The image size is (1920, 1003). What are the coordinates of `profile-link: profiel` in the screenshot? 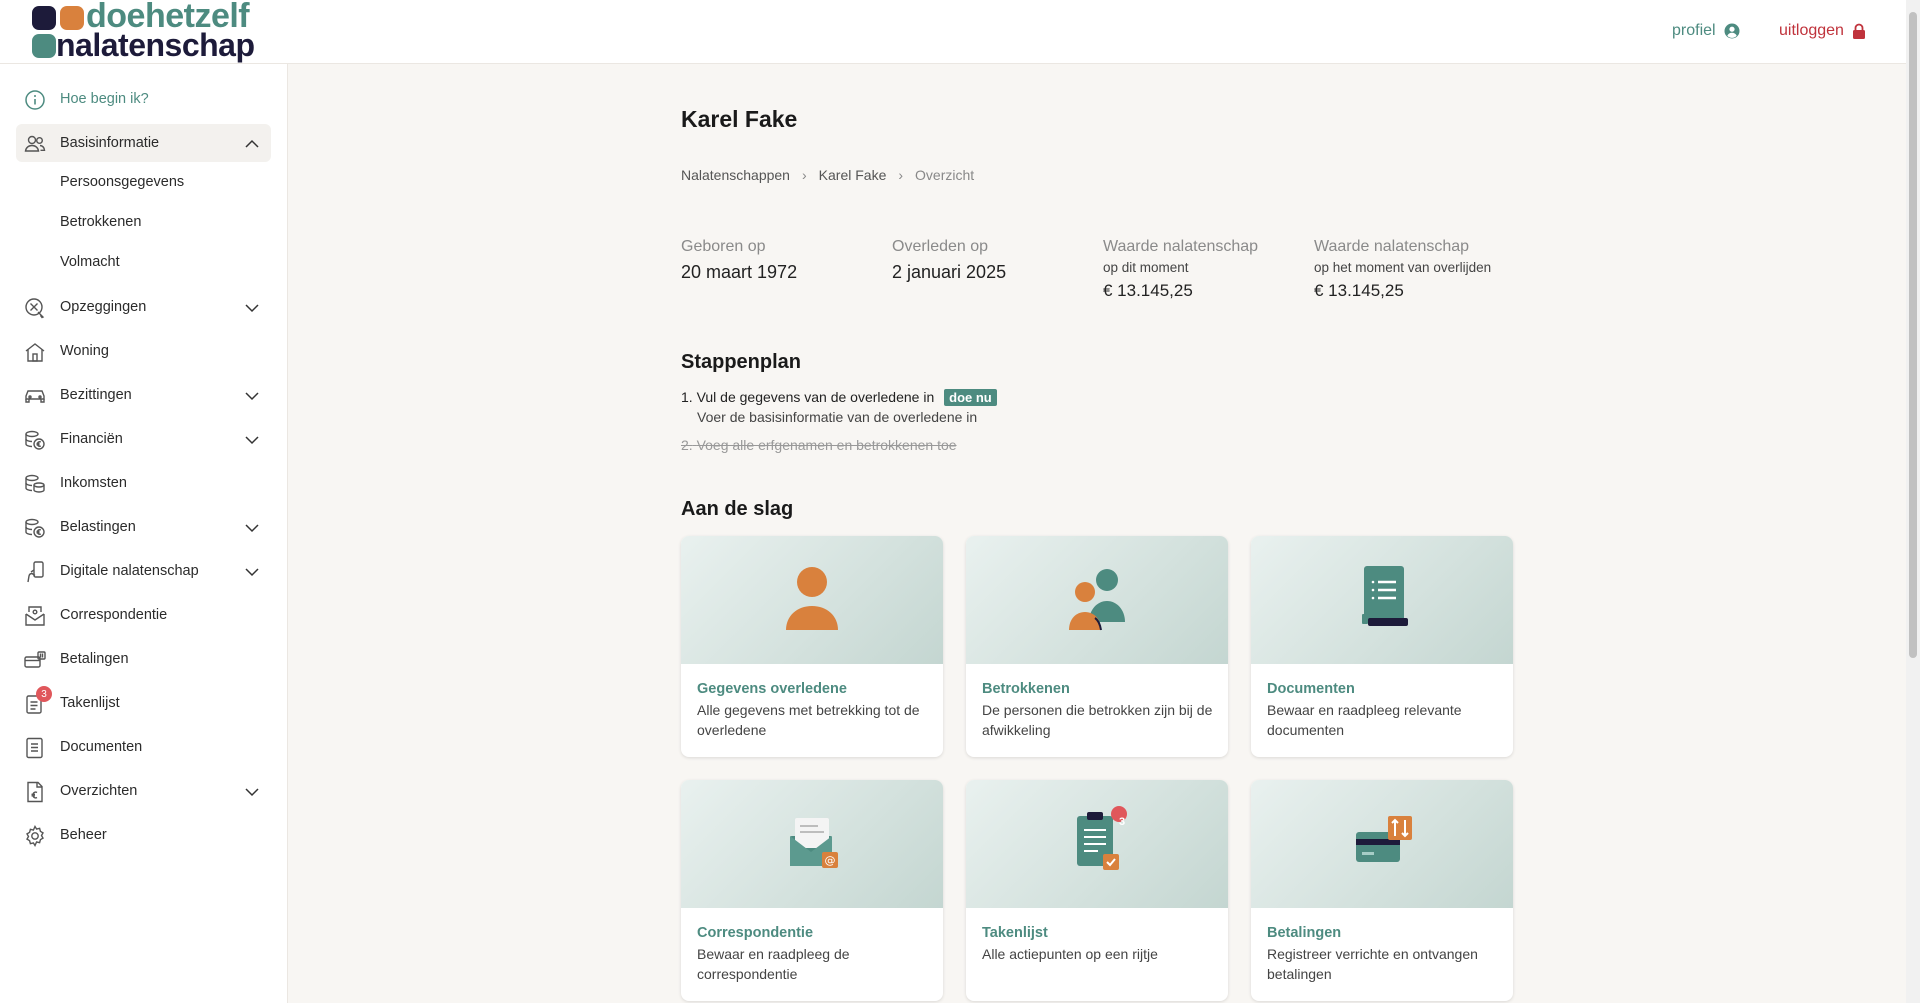 It's located at (1706, 31).